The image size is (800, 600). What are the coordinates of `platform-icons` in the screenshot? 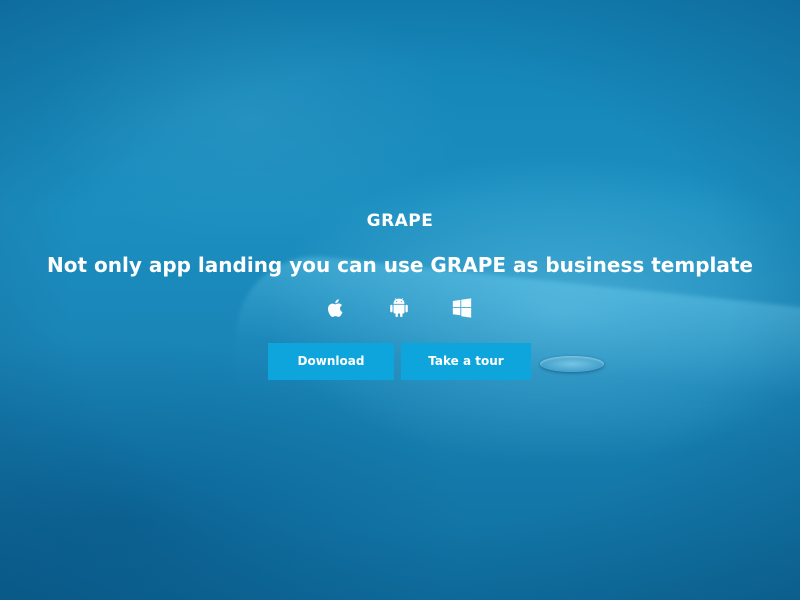 It's located at (400, 309).